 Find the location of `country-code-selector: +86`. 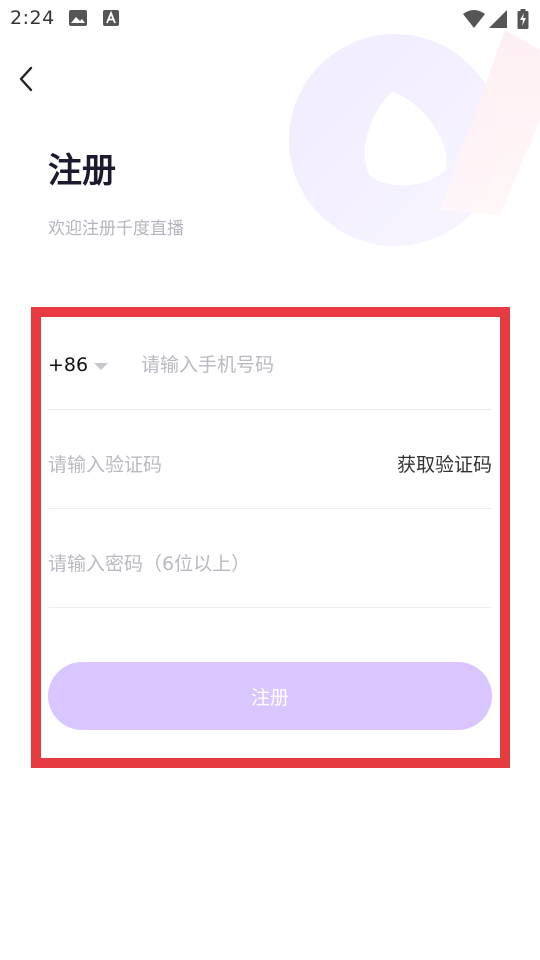

country-code-selector: +86 is located at coordinates (68, 365).